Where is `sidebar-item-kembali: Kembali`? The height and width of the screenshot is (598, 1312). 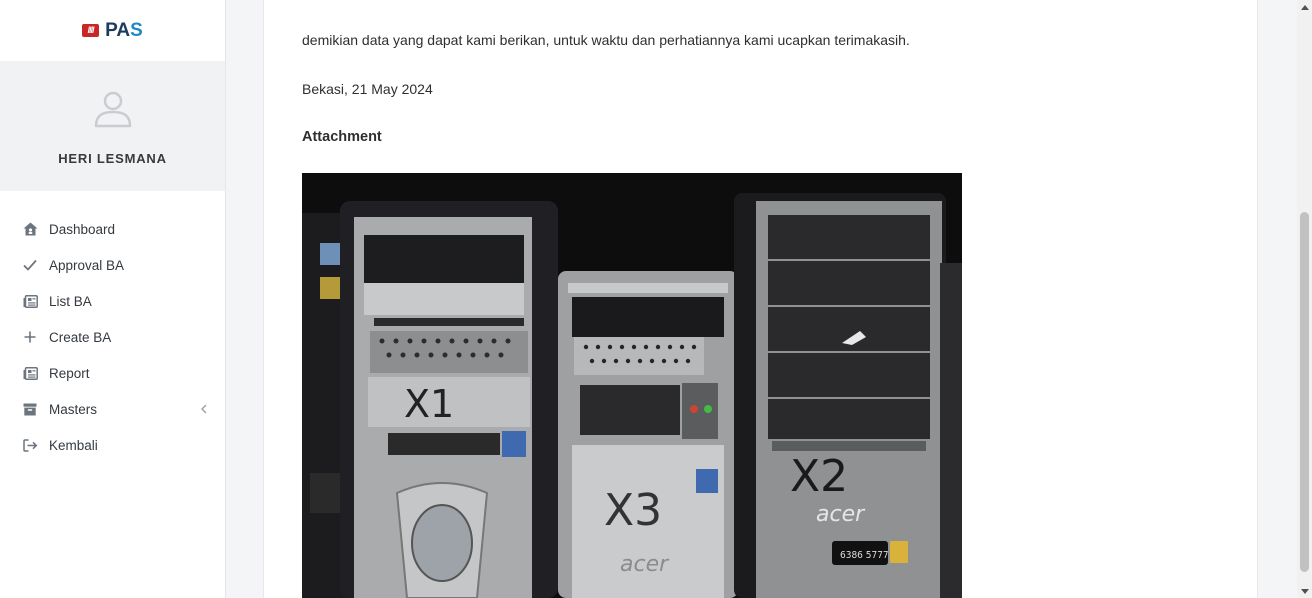
sidebar-item-kembali: Kembali is located at coordinates (112, 445).